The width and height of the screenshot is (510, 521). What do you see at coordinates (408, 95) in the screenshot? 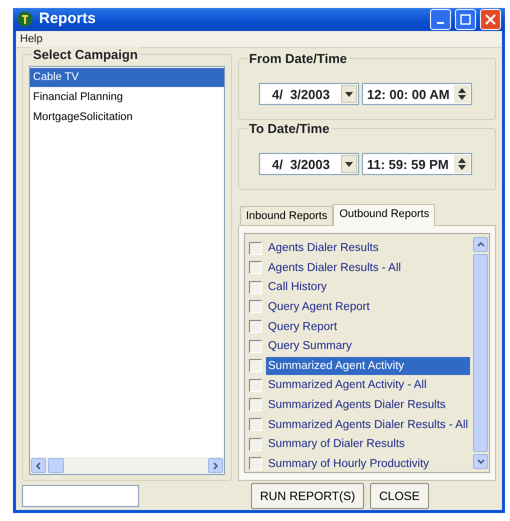
I see `time-value: 12: 00: 00 AM` at bounding box center [408, 95].